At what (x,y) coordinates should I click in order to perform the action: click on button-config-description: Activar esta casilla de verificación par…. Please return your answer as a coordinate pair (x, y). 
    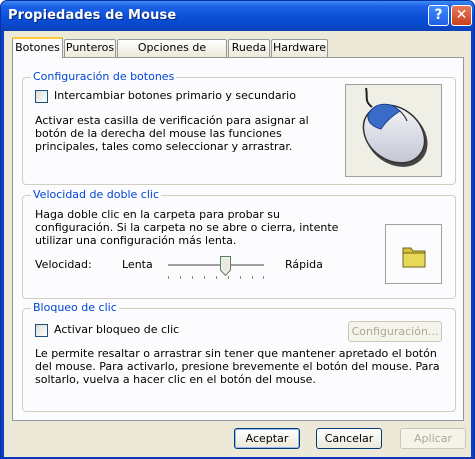
    Looking at the image, I should click on (172, 133).